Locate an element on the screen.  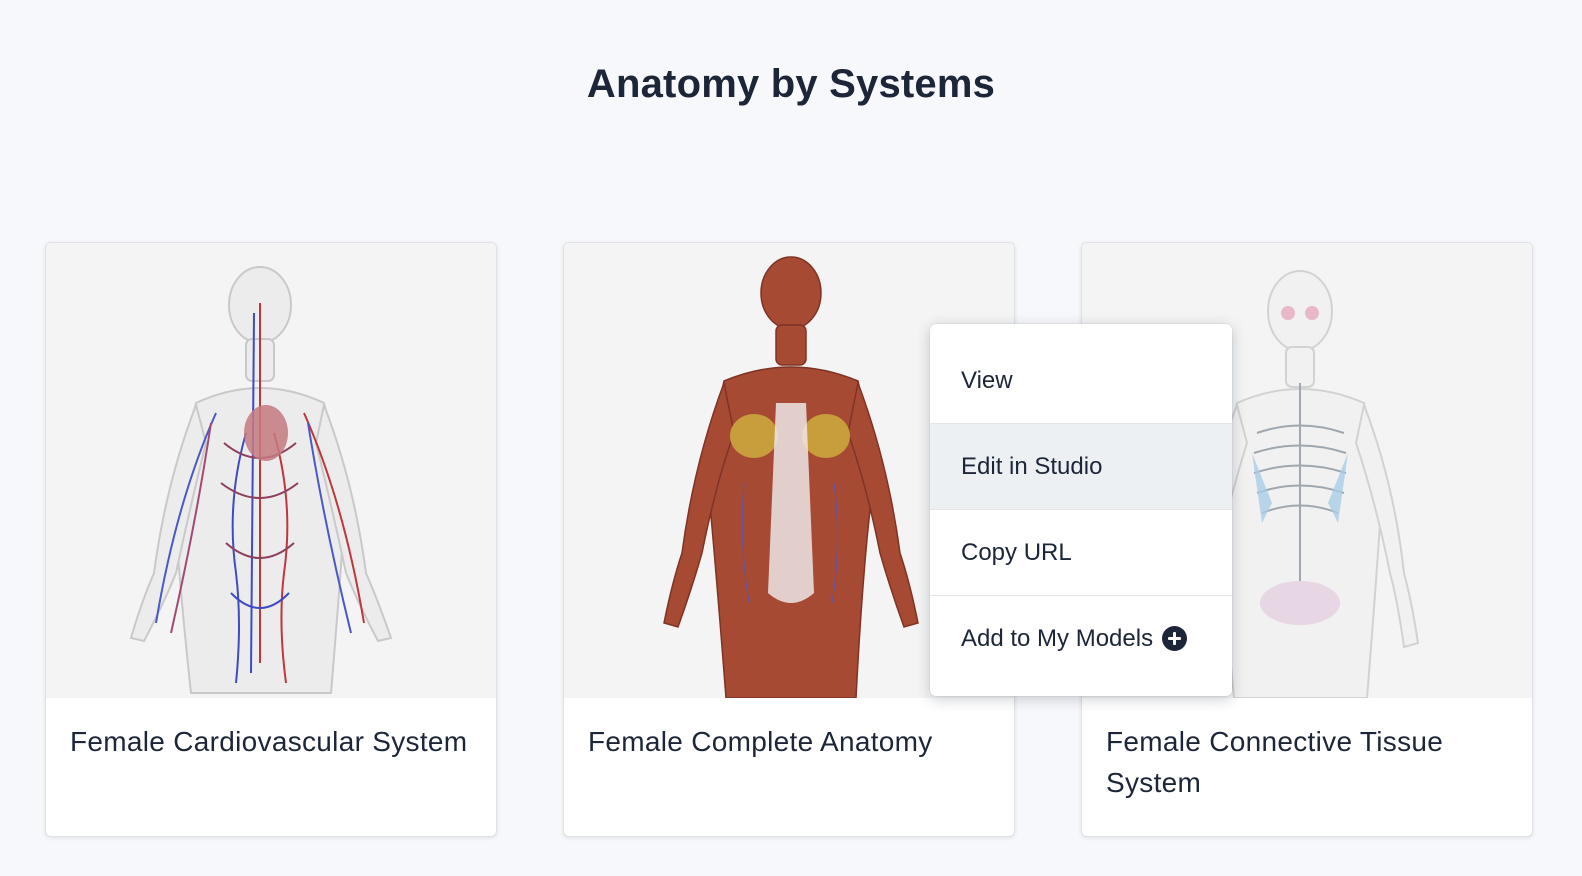
menu-item-label: Edit in Studio is located at coordinates (1032, 466).